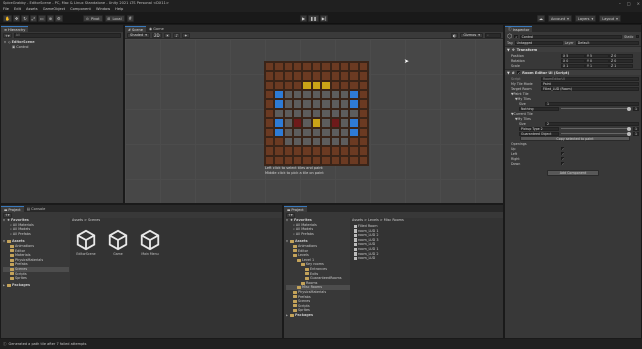 The image size is (642, 349). Describe the element at coordinates (571, 36) in the screenshot. I see `object-name-field: Control` at that location.